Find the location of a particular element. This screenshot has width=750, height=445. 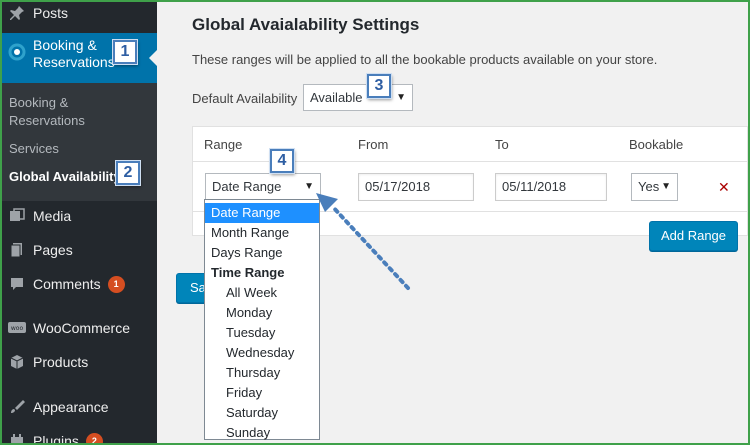

option-date-range: Date Range is located at coordinates (262, 213).